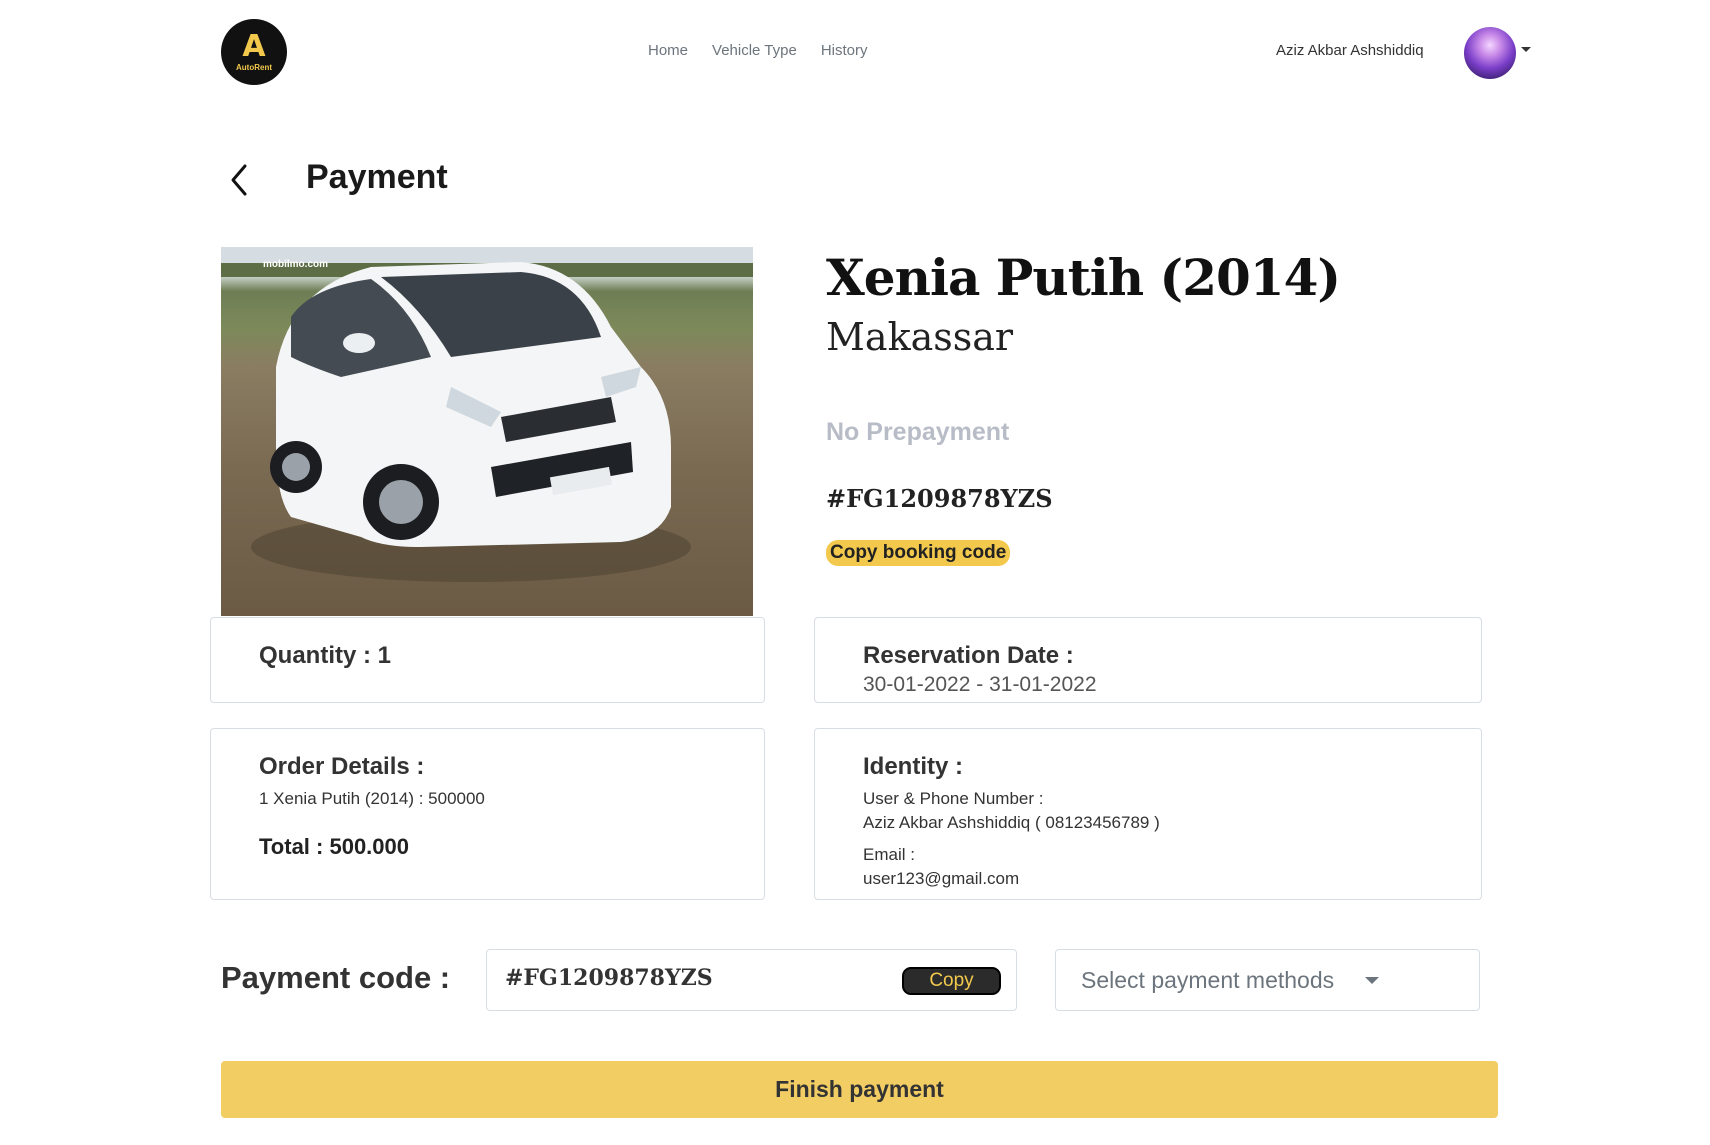 This screenshot has height=1145, width=1710. What do you see at coordinates (334, 846) in the screenshot?
I see `order-total: Total : 500.000` at bounding box center [334, 846].